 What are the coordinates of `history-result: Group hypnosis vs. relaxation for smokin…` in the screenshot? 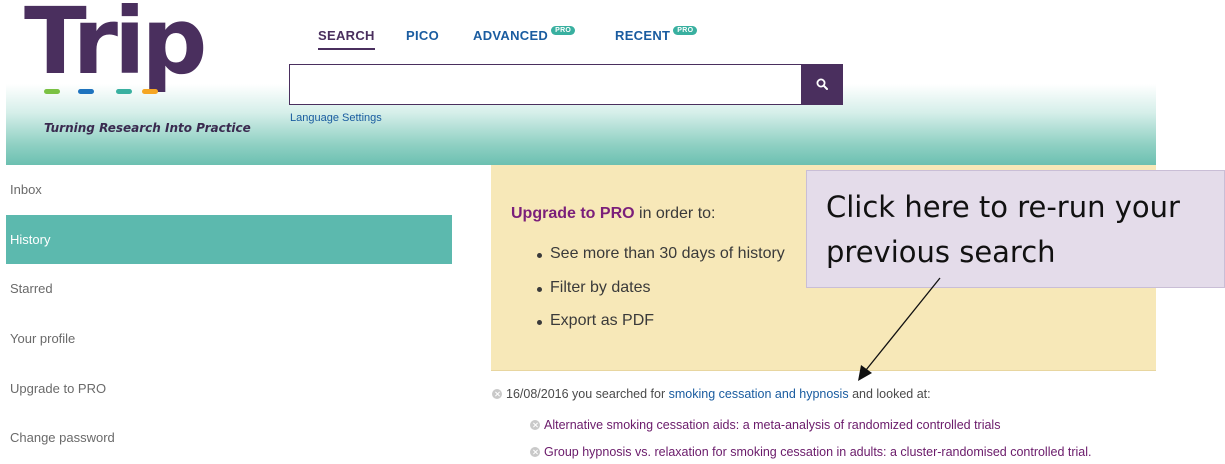 It's located at (810, 452).